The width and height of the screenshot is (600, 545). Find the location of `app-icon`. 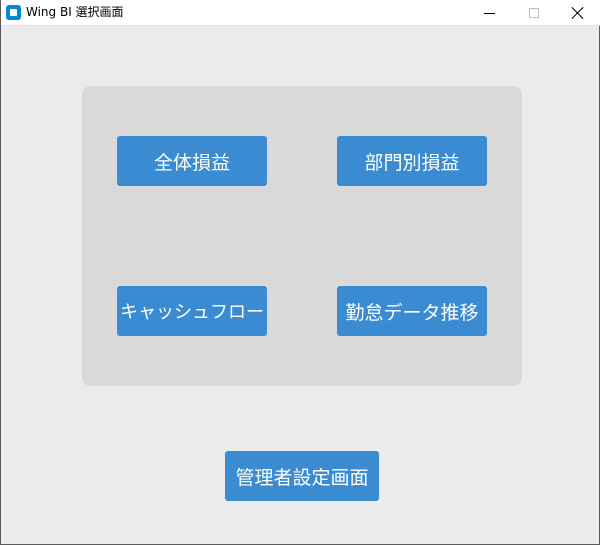

app-icon is located at coordinates (13, 12).